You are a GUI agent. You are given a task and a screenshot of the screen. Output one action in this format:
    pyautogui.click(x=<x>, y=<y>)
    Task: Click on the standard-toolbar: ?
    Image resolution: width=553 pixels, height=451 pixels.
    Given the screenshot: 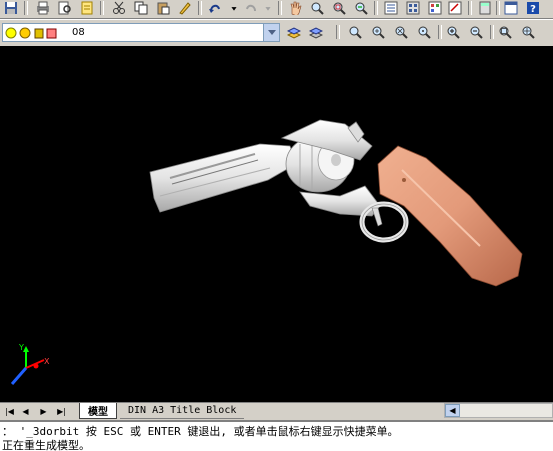 What is the action you would take?
    pyautogui.click(x=276, y=9)
    